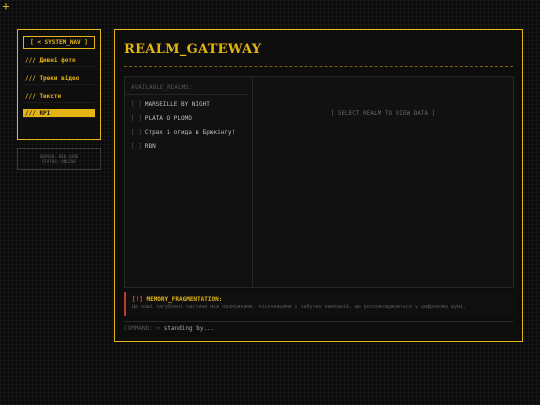 This screenshot has width=540, height=405. Describe the element at coordinates (59, 113) in the screenshot. I see `sidebar-item-rpi: /// RPI` at that location.